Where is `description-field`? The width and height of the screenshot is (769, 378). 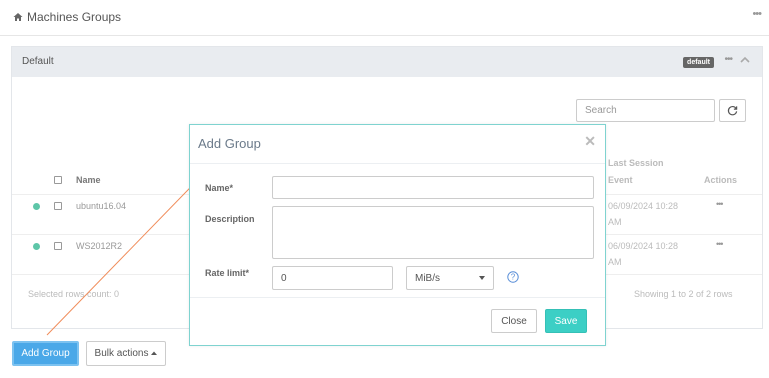
description-field is located at coordinates (433, 232).